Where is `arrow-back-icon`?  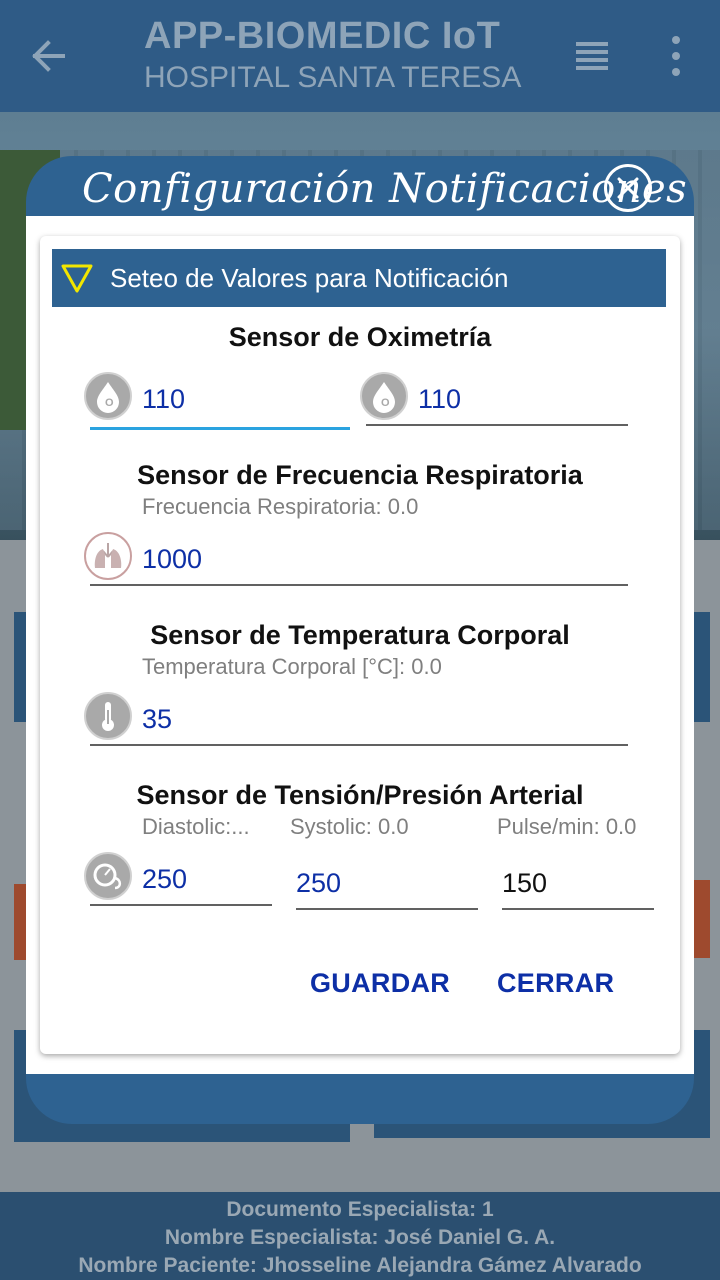
arrow-back-icon is located at coordinates (48, 56).